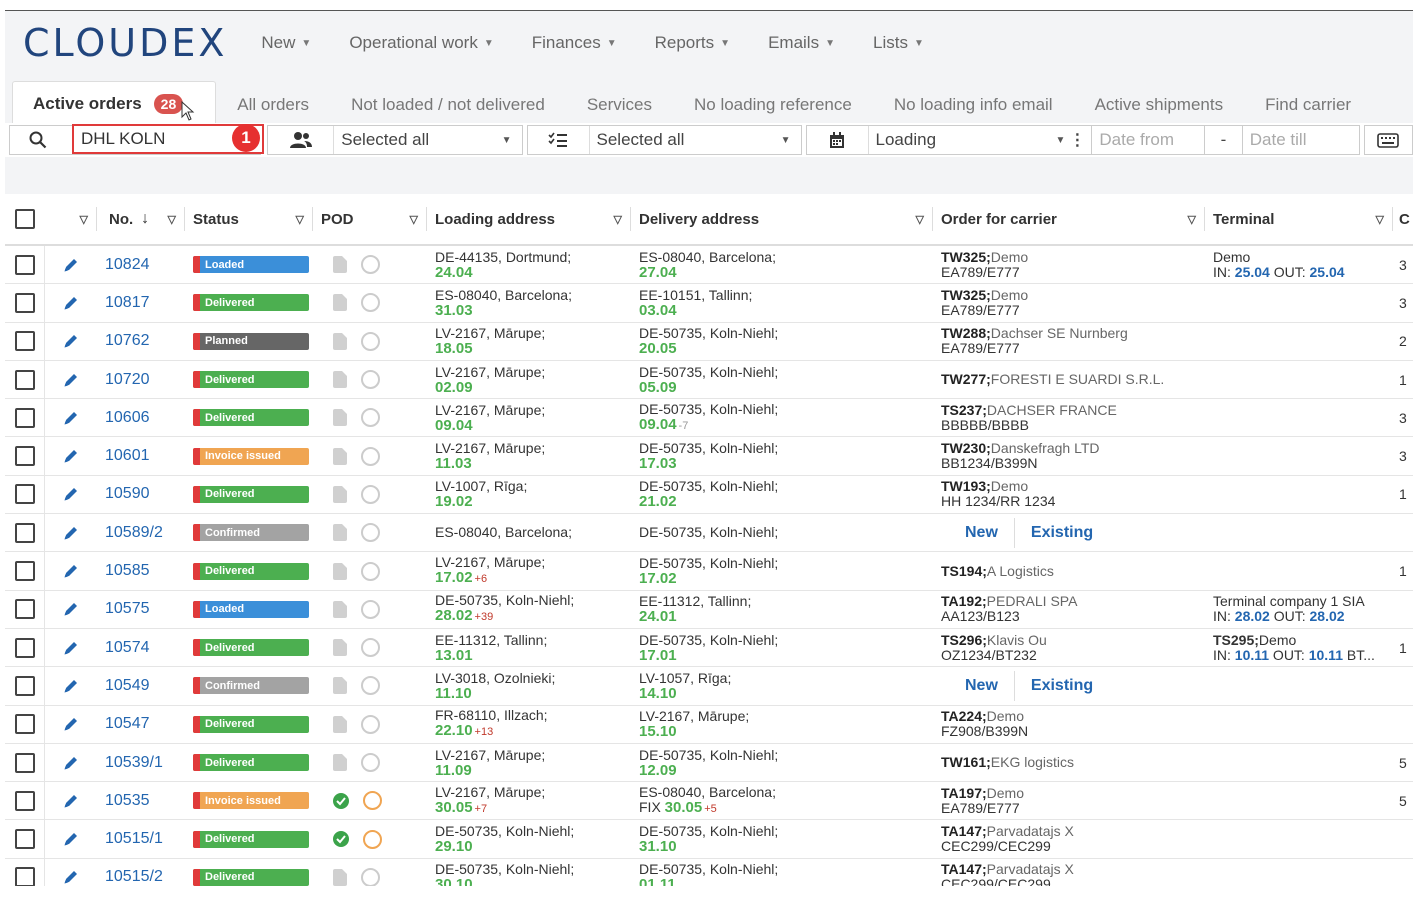 This screenshot has width=1422, height=920. I want to click on tab-not-loaded-not-delivered: Not loaded / not delivered, so click(448, 105).